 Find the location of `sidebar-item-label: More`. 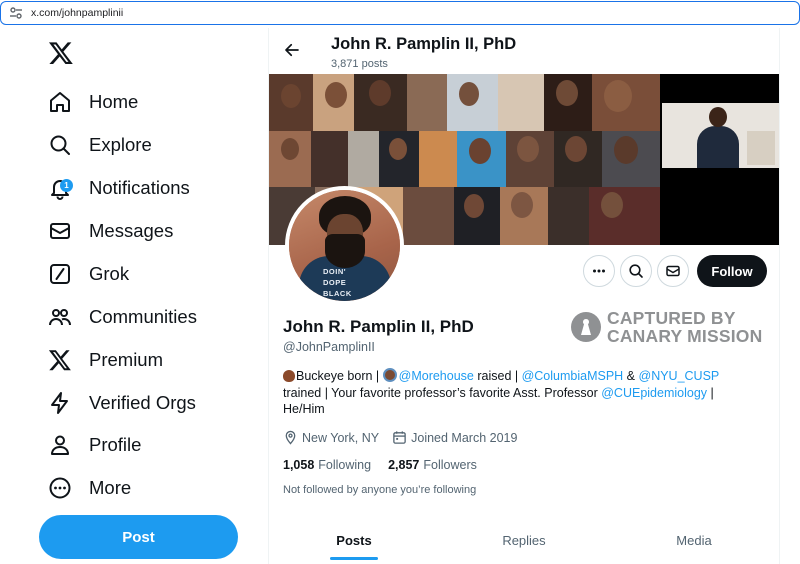

sidebar-item-label: More is located at coordinates (110, 487).